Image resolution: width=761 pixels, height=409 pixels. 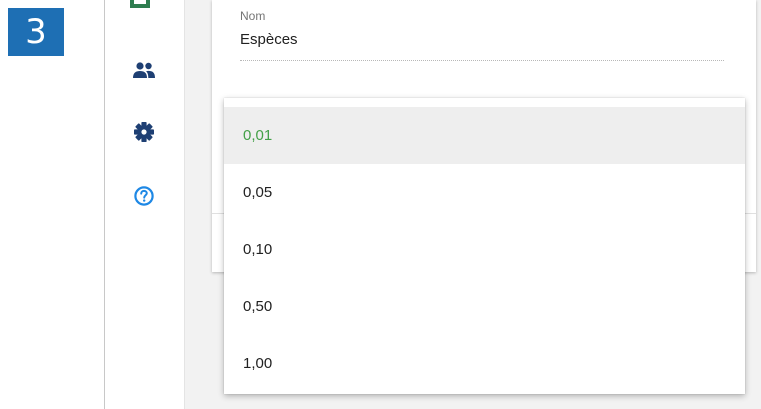 What do you see at coordinates (253, 16) in the screenshot?
I see `name-field-label: Nom` at bounding box center [253, 16].